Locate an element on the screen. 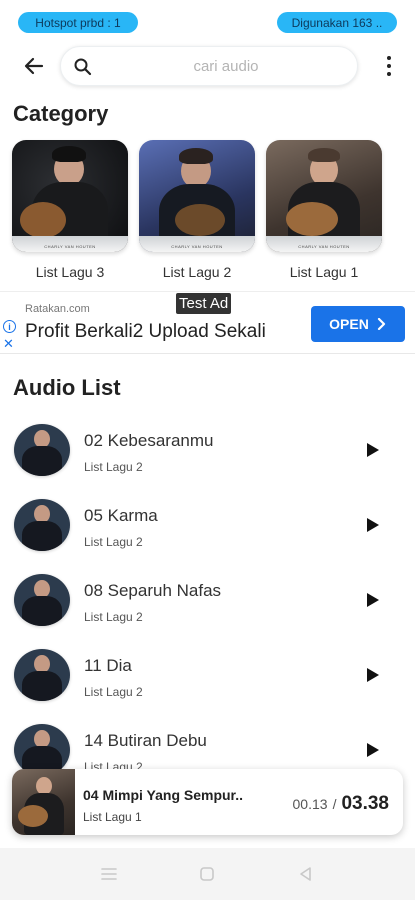  playback-time: 00.13 / 03.38 is located at coordinates (341, 804).